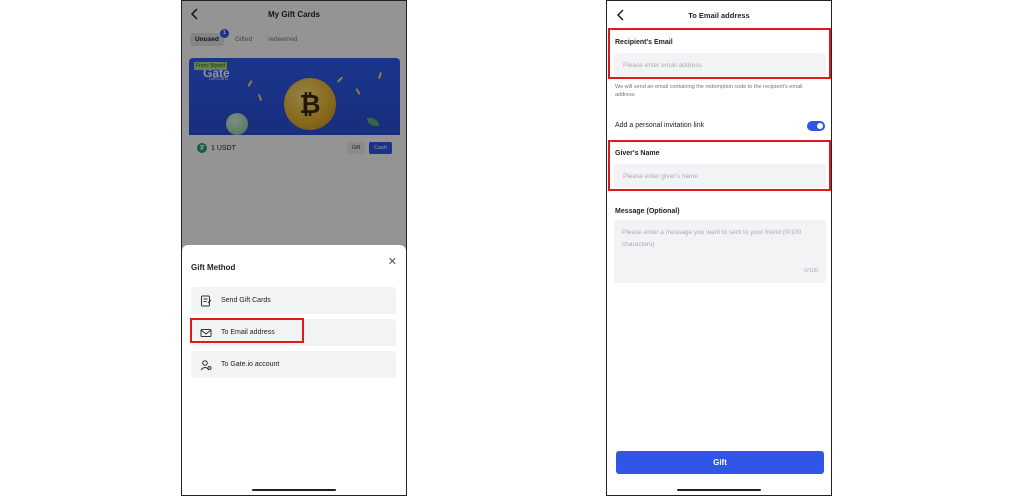 The image size is (1024, 496). What do you see at coordinates (213, 267) in the screenshot?
I see `sheet-title: Gift Method` at bounding box center [213, 267].